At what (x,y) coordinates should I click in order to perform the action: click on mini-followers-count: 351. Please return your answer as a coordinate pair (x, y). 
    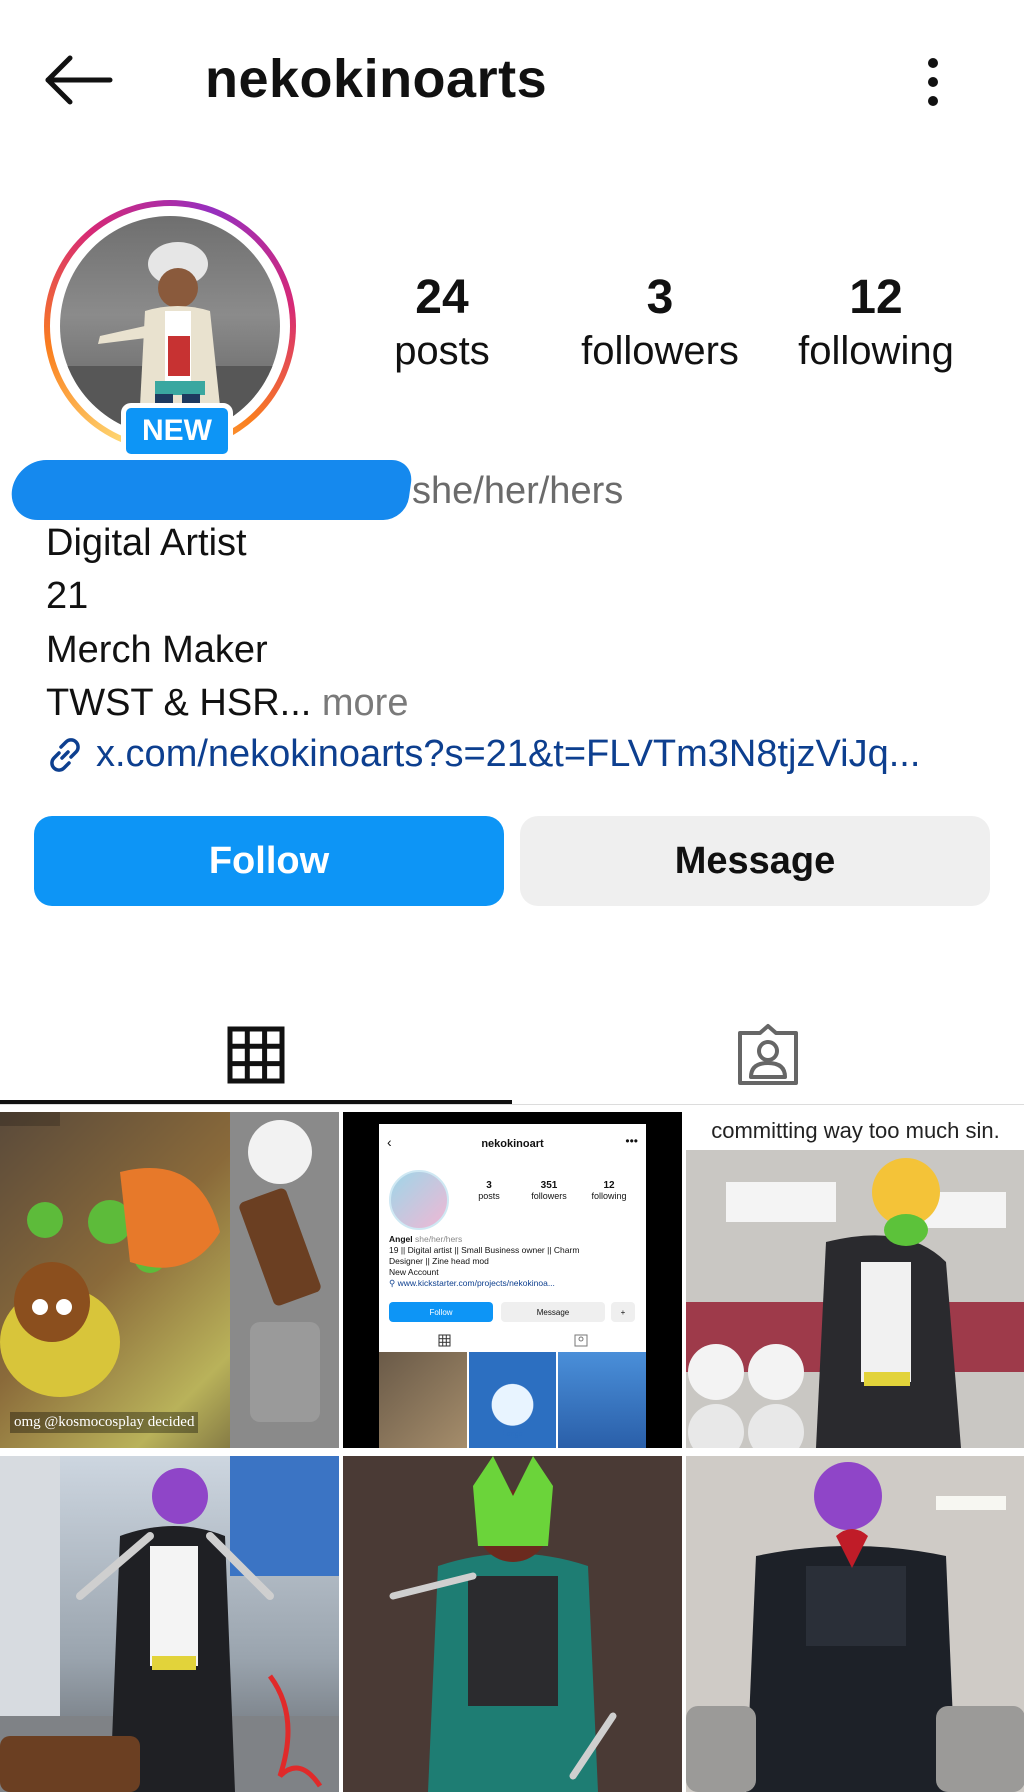
    Looking at the image, I should click on (549, 1185).